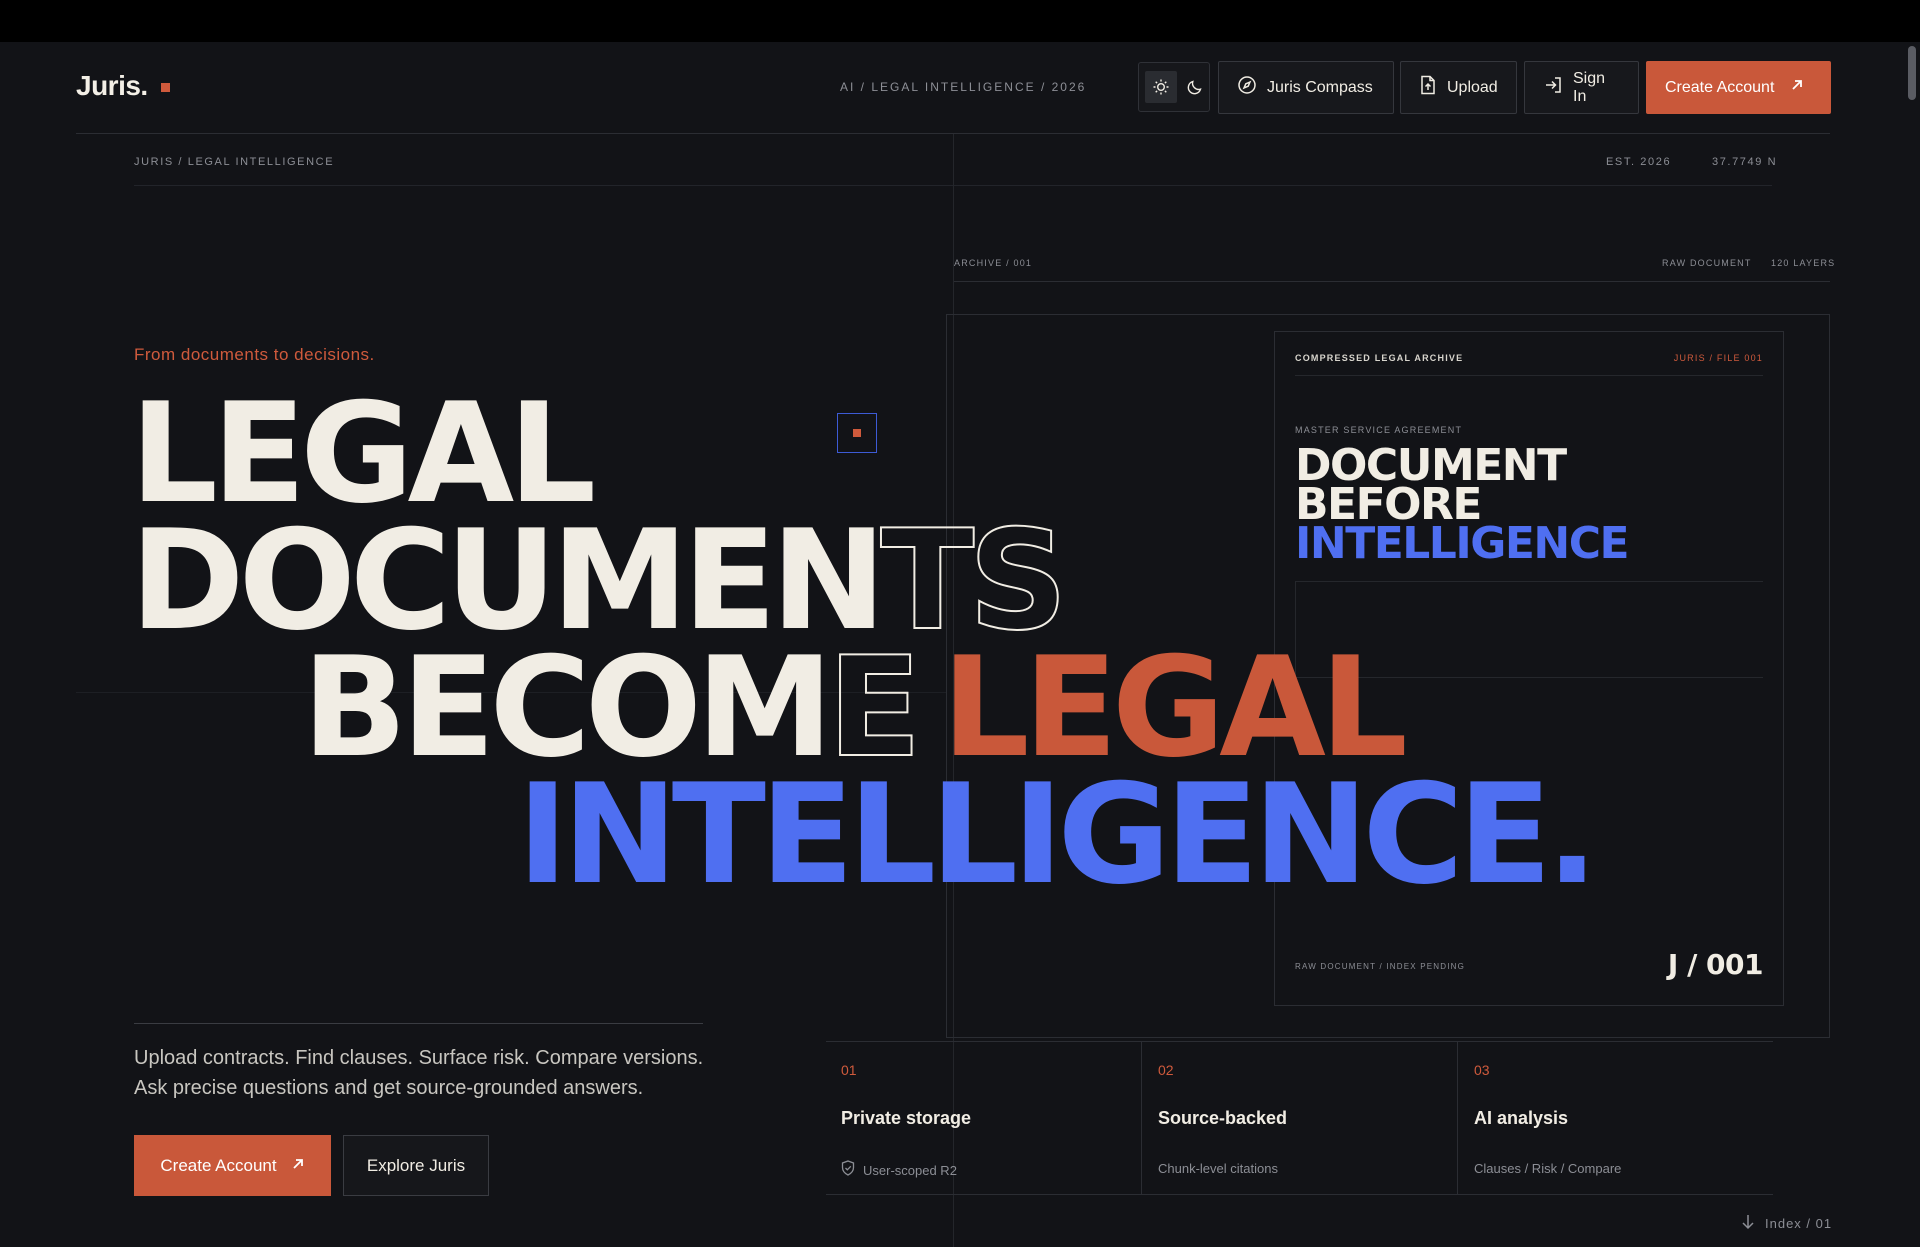 The width and height of the screenshot is (1920, 1247). I want to click on card-kicker: MASTER SERVICE AGREEMENT, so click(1379, 430).